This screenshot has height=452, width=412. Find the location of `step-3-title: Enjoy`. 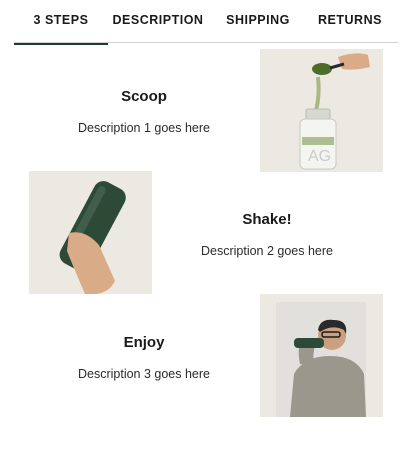

step-3-title: Enjoy is located at coordinates (144, 342).